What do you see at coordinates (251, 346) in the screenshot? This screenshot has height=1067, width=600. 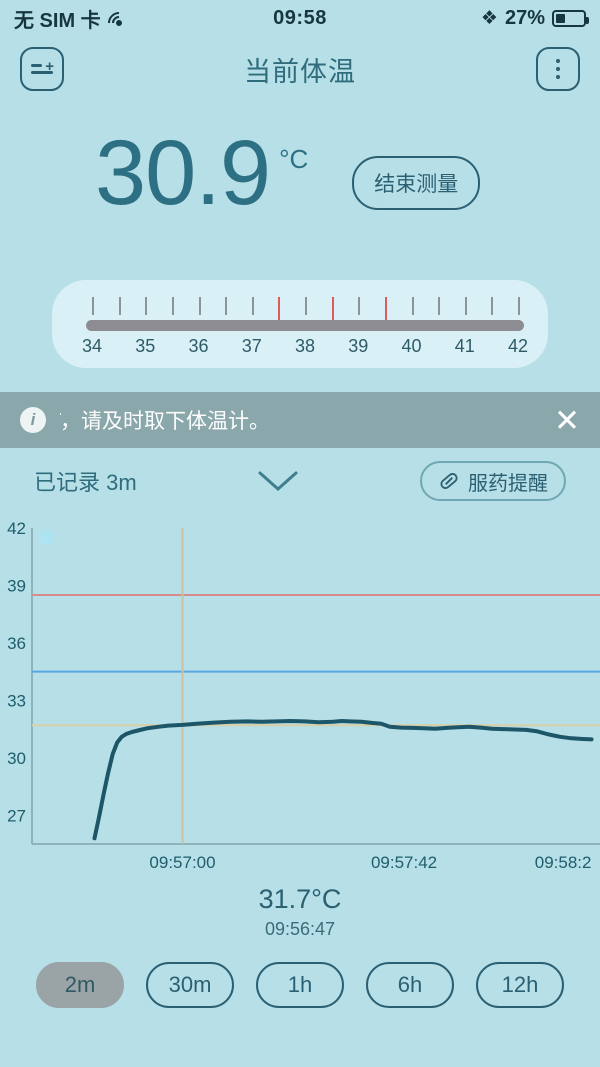 I see `scale-label: 37` at bounding box center [251, 346].